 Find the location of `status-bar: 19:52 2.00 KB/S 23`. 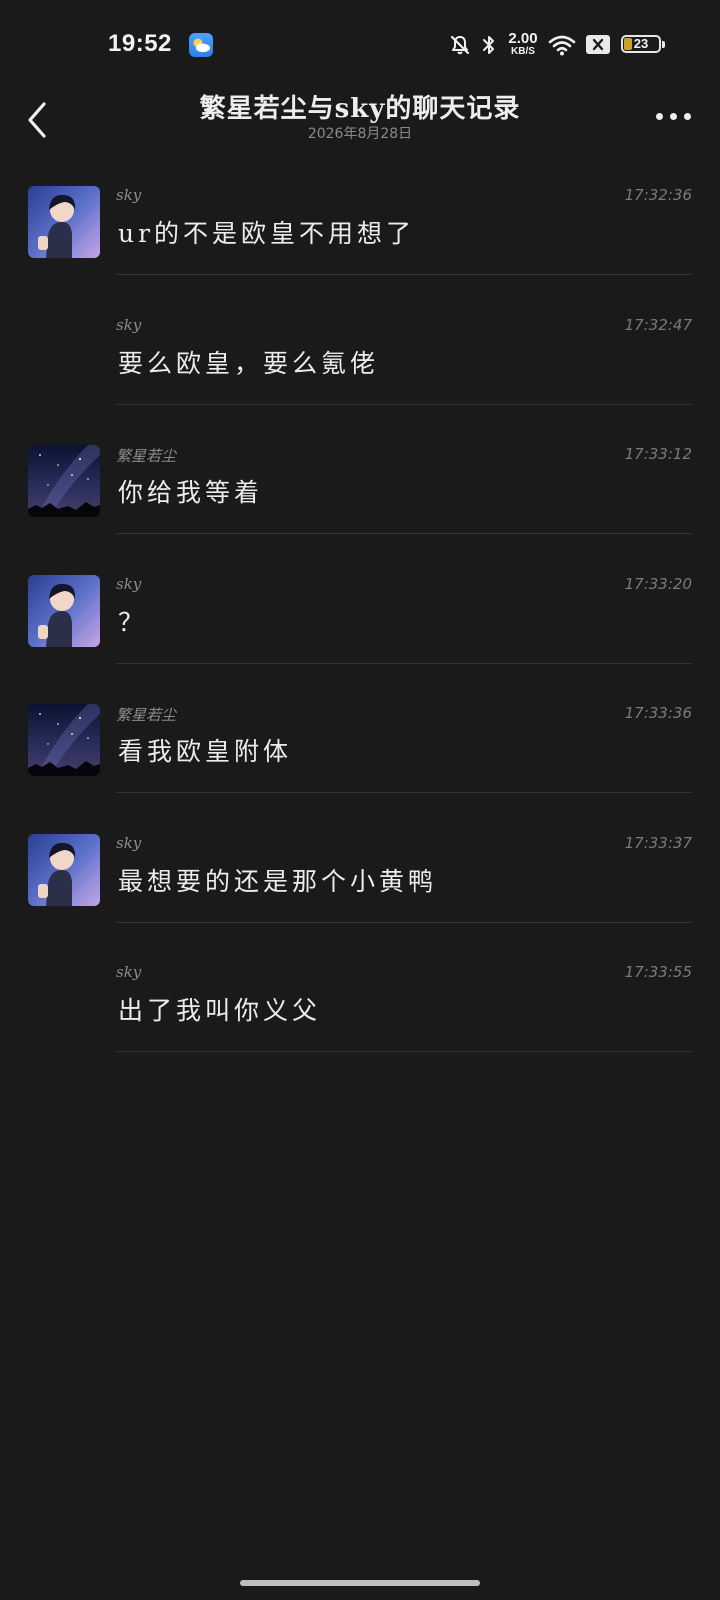

status-bar: 19:52 2.00 KB/S 23 is located at coordinates (360, 46).